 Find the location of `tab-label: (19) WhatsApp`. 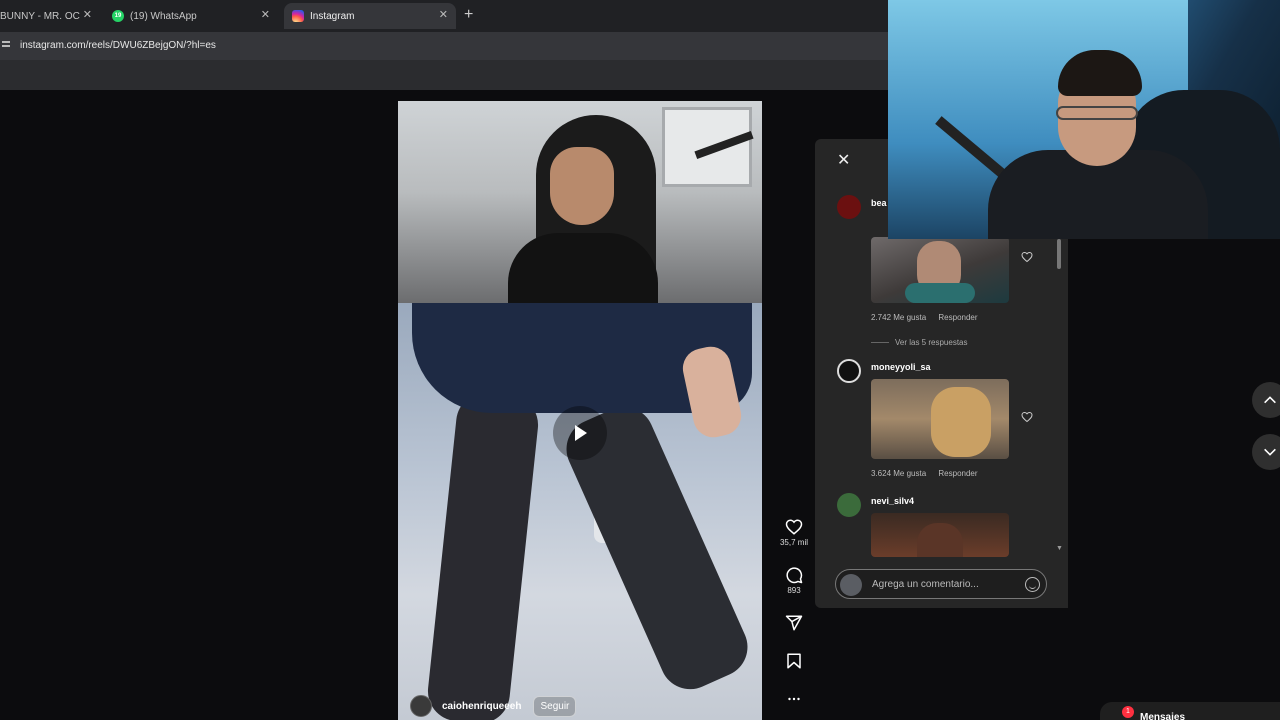

tab-label: (19) WhatsApp is located at coordinates (163, 16).